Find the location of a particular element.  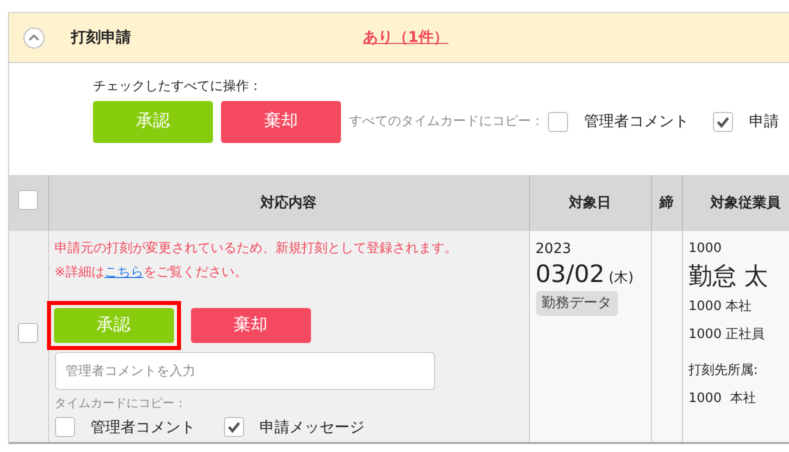

bulk-action-label: チェックしたすべてに操作： is located at coordinates (178, 87).